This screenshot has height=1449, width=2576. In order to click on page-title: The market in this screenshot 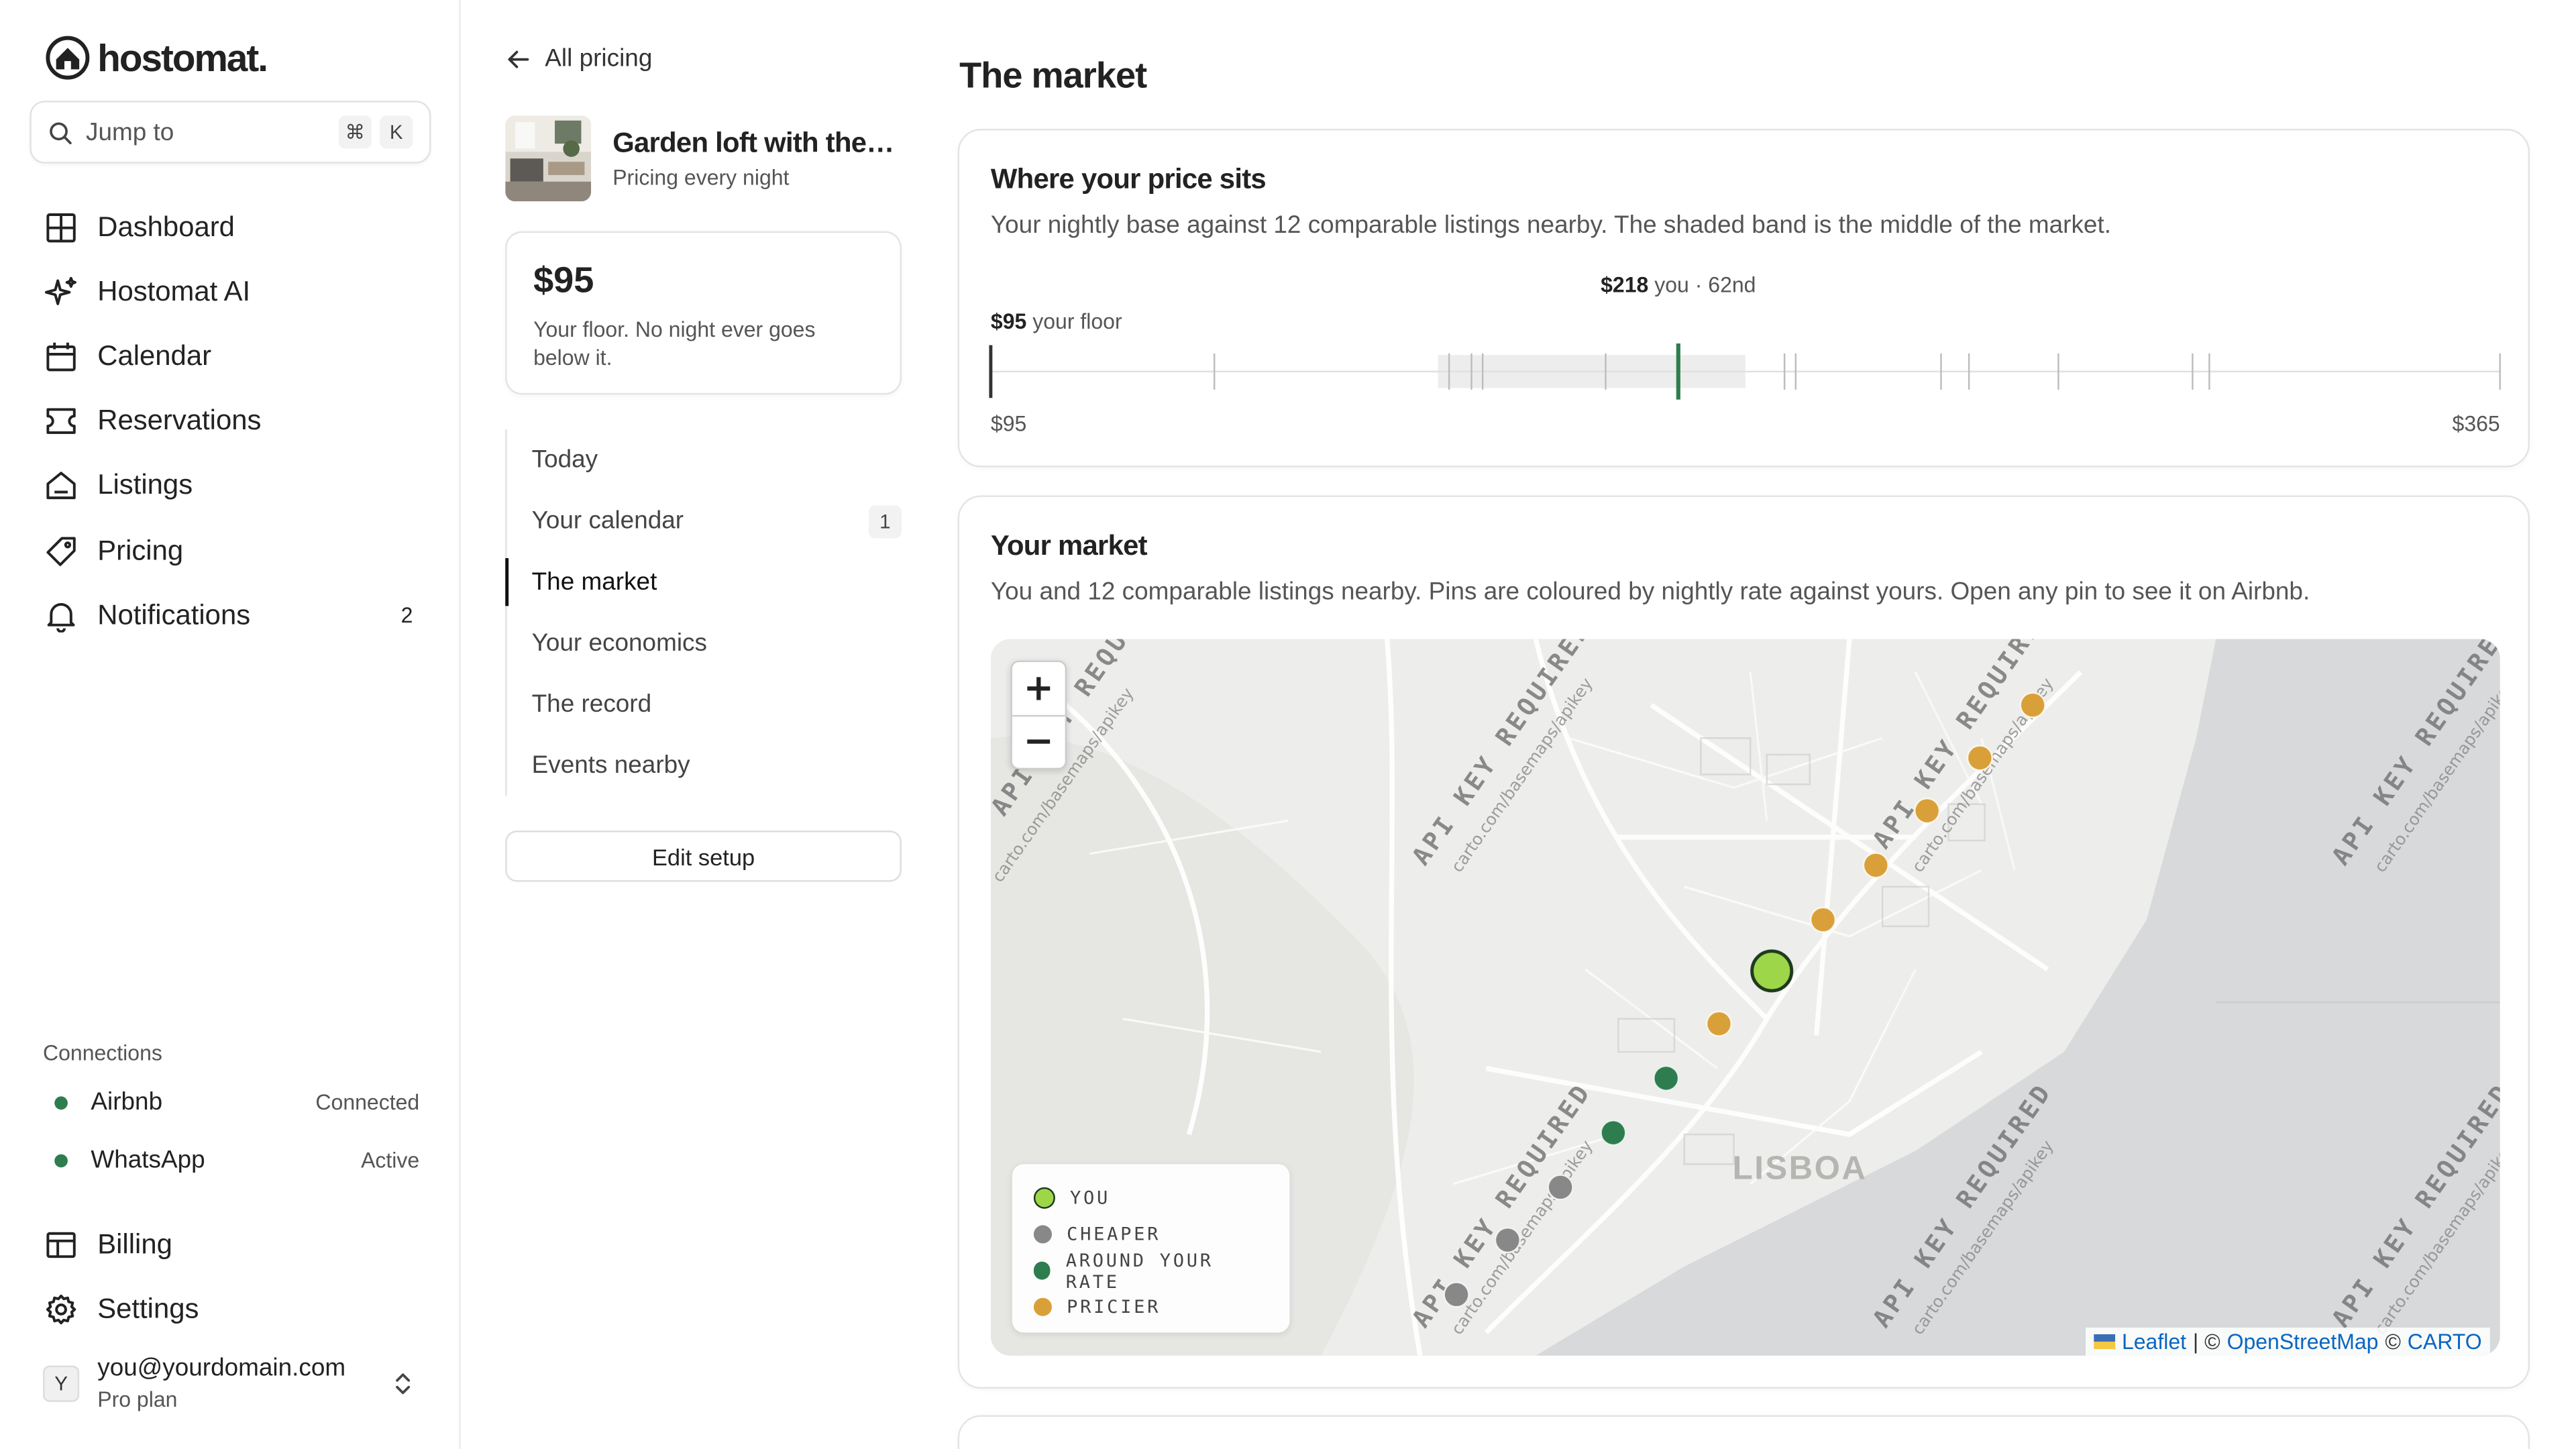, I will do `click(1053, 75)`.